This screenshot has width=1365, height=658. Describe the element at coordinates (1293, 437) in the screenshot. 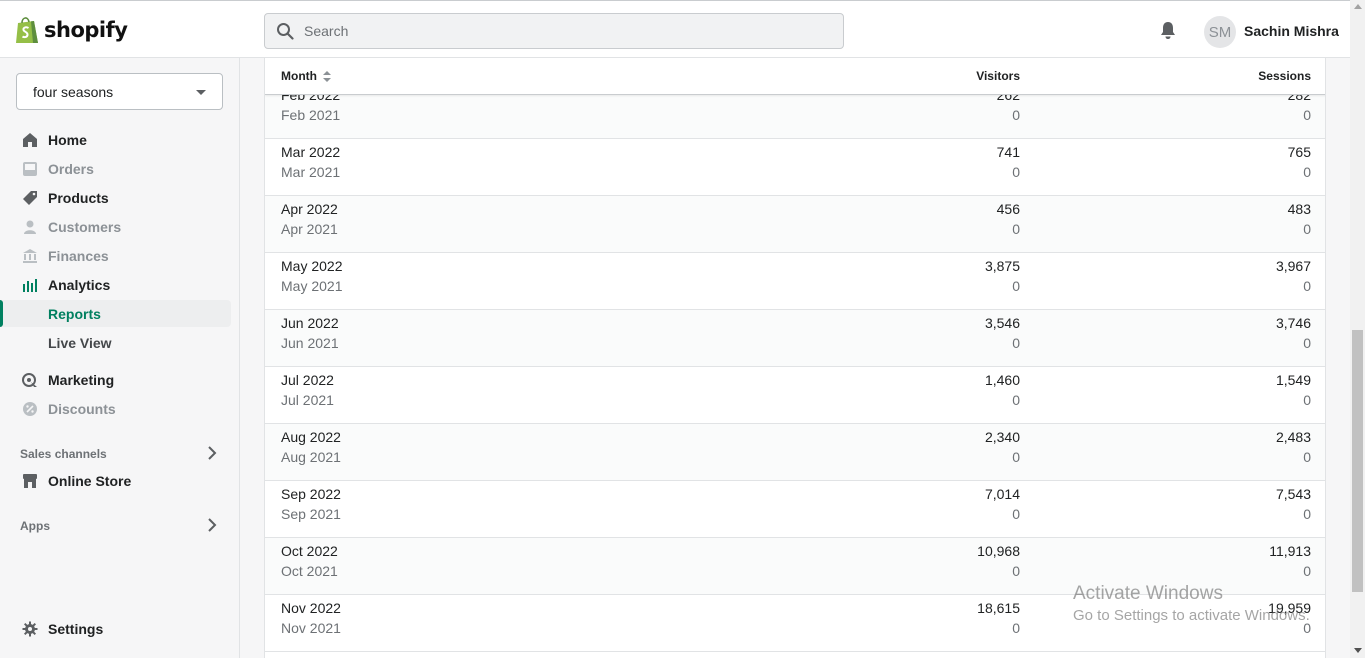

I see `cell-sessions: 2,483` at that location.